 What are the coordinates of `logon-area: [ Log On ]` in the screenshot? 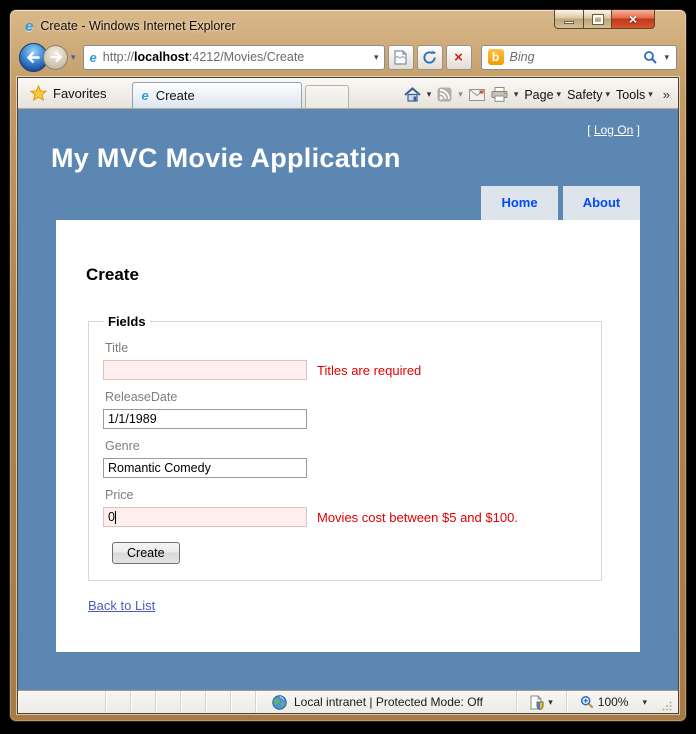 It's located at (348, 124).